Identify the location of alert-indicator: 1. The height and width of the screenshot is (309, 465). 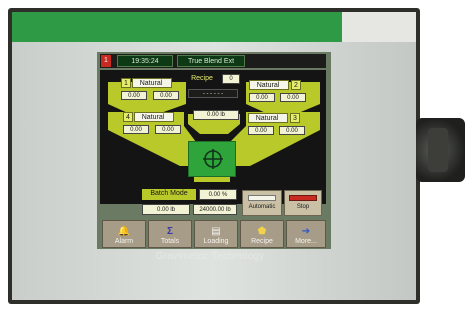
(106, 61).